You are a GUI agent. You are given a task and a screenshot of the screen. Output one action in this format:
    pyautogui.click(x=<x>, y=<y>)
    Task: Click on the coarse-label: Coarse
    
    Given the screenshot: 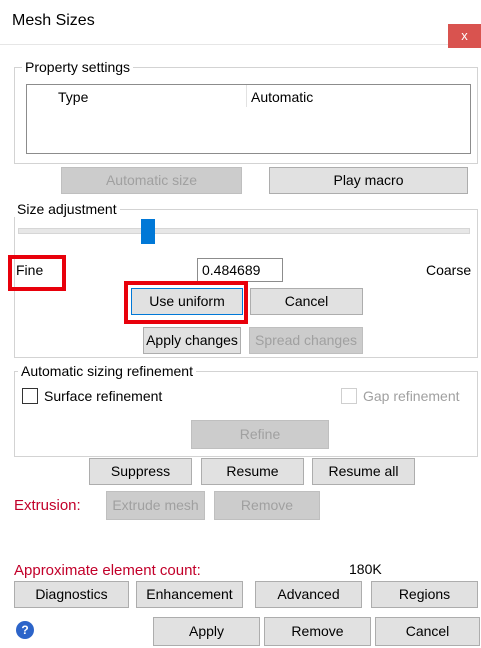 What is the action you would take?
    pyautogui.click(x=449, y=270)
    